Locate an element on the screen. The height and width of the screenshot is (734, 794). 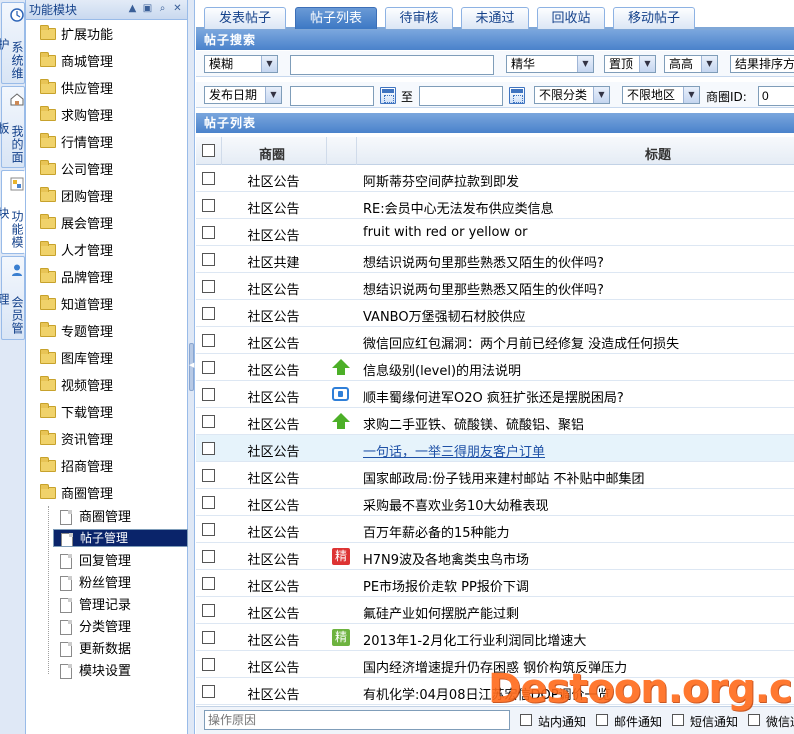
tree-folder: 团购管理 is located at coordinates (76, 198).